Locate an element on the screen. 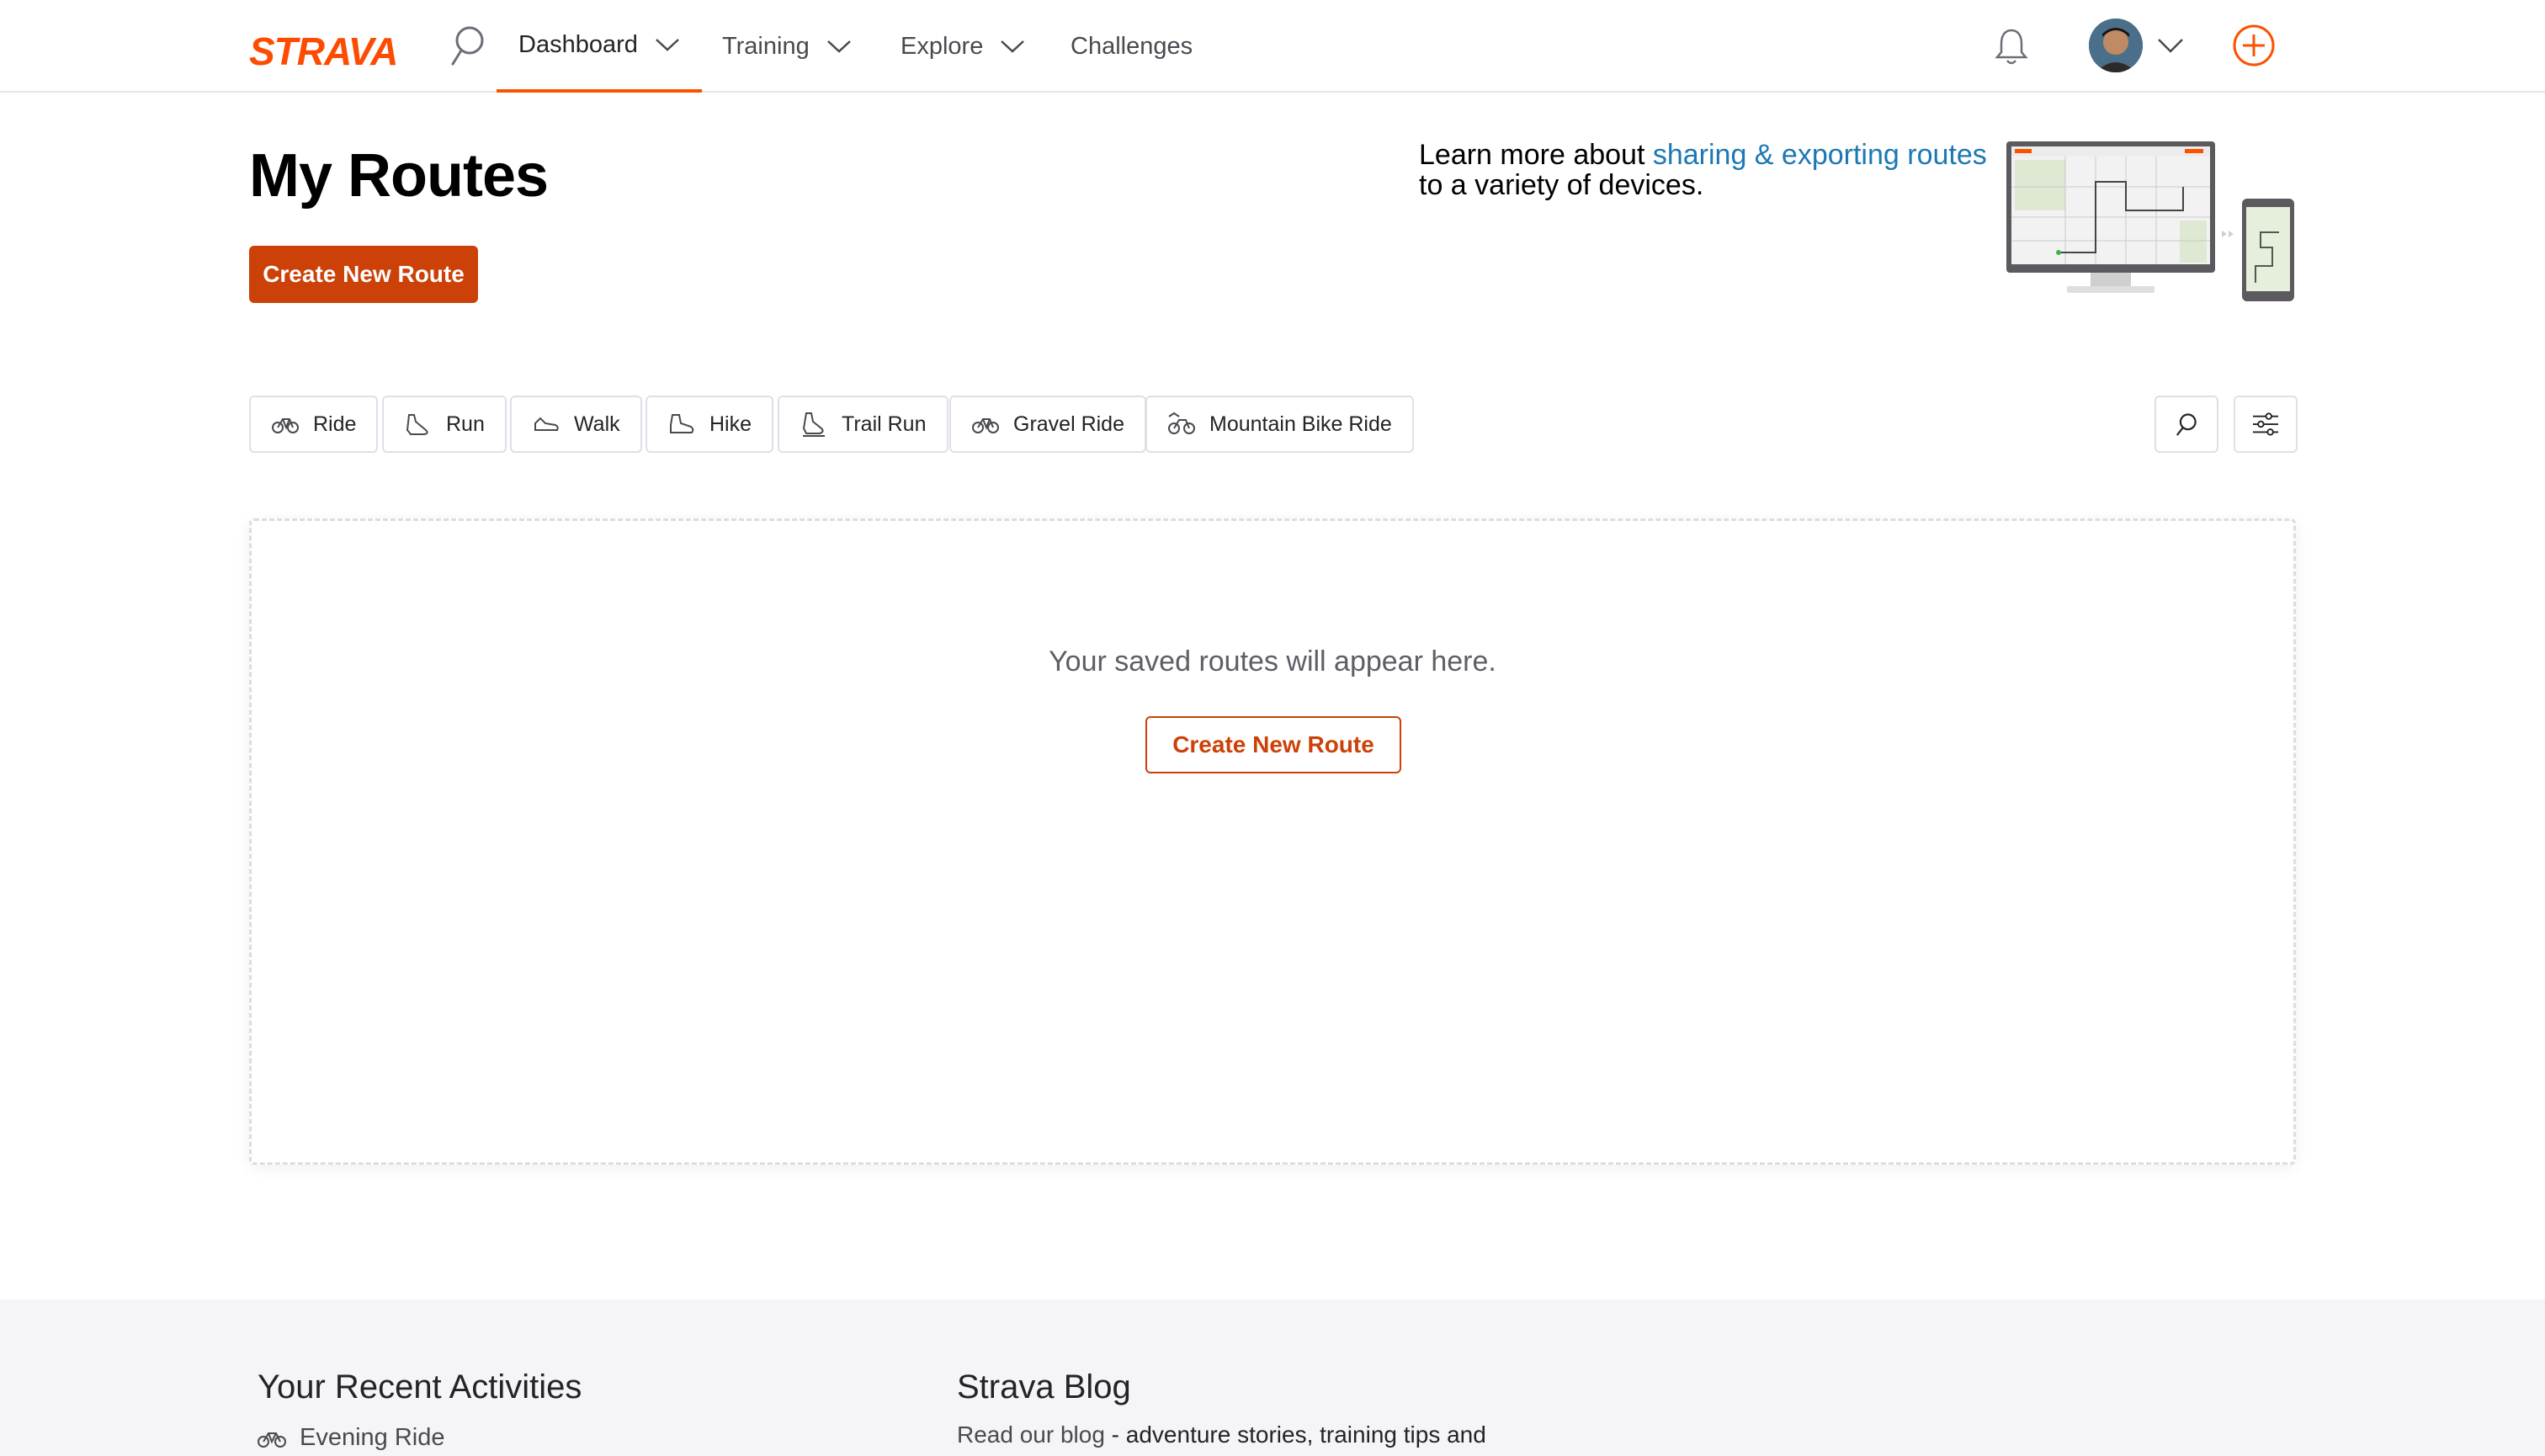 Image resolution: width=2545 pixels, height=1456 pixels. recent-activity-item: Evening Ride is located at coordinates (351, 1438).